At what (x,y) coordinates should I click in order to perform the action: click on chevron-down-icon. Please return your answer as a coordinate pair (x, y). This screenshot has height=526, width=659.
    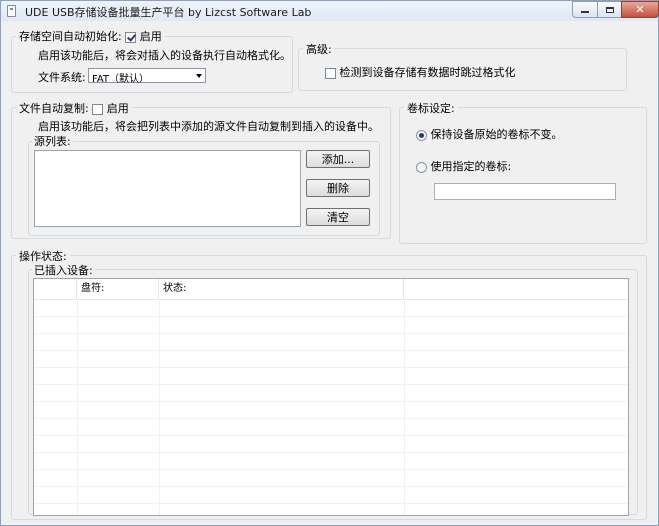
    Looking at the image, I should click on (199, 76).